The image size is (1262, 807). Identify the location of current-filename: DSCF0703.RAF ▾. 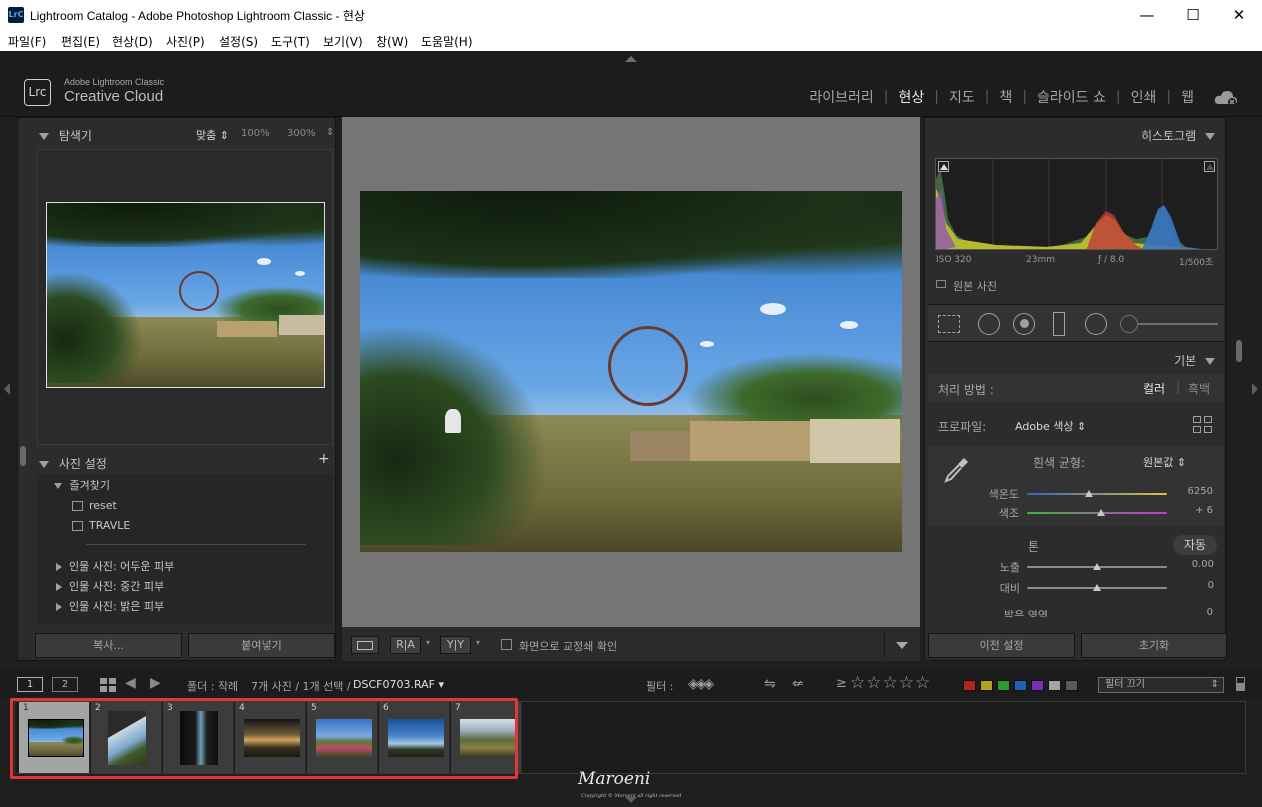
(398, 684).